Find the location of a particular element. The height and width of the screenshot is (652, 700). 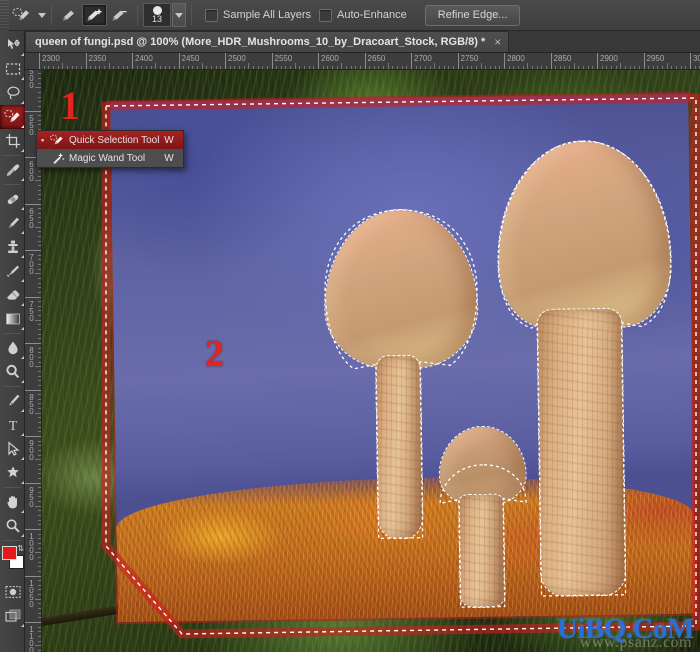

menu-item-quick-selection-tool: ▪ Quick Selection Tool W is located at coordinates (110, 140).